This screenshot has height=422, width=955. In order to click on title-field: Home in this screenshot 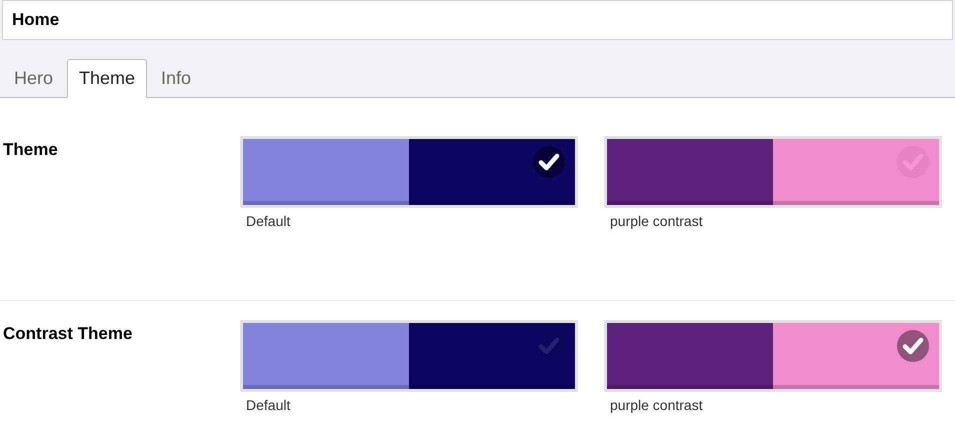, I will do `click(477, 20)`.